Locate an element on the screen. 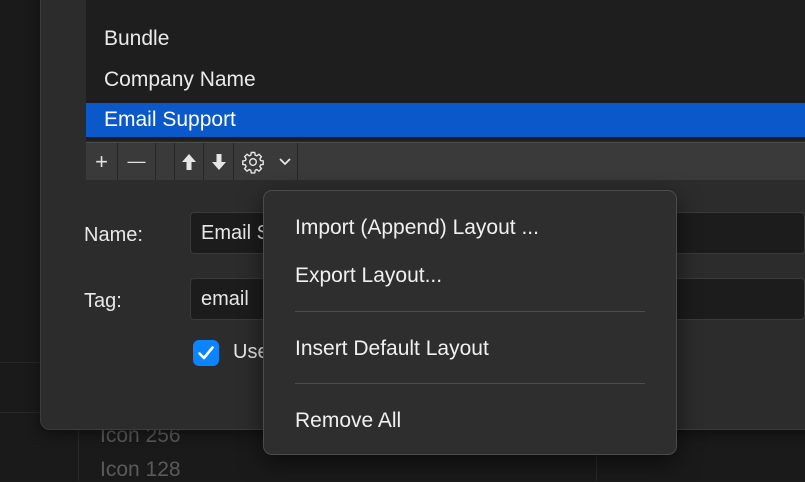  actions-button is located at coordinates (253, 161).